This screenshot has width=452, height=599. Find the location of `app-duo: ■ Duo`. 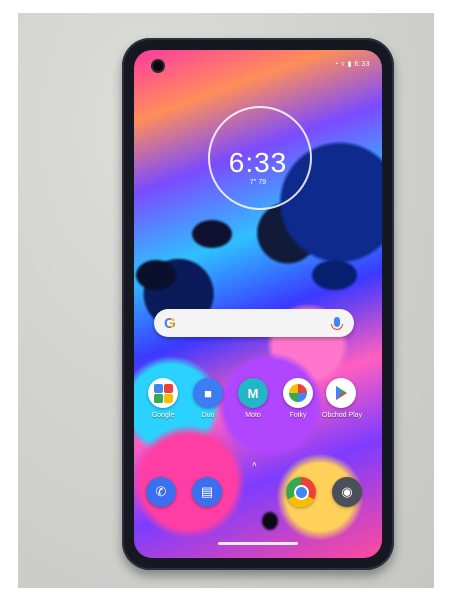

app-duo: ■ Duo is located at coordinates (208, 398).